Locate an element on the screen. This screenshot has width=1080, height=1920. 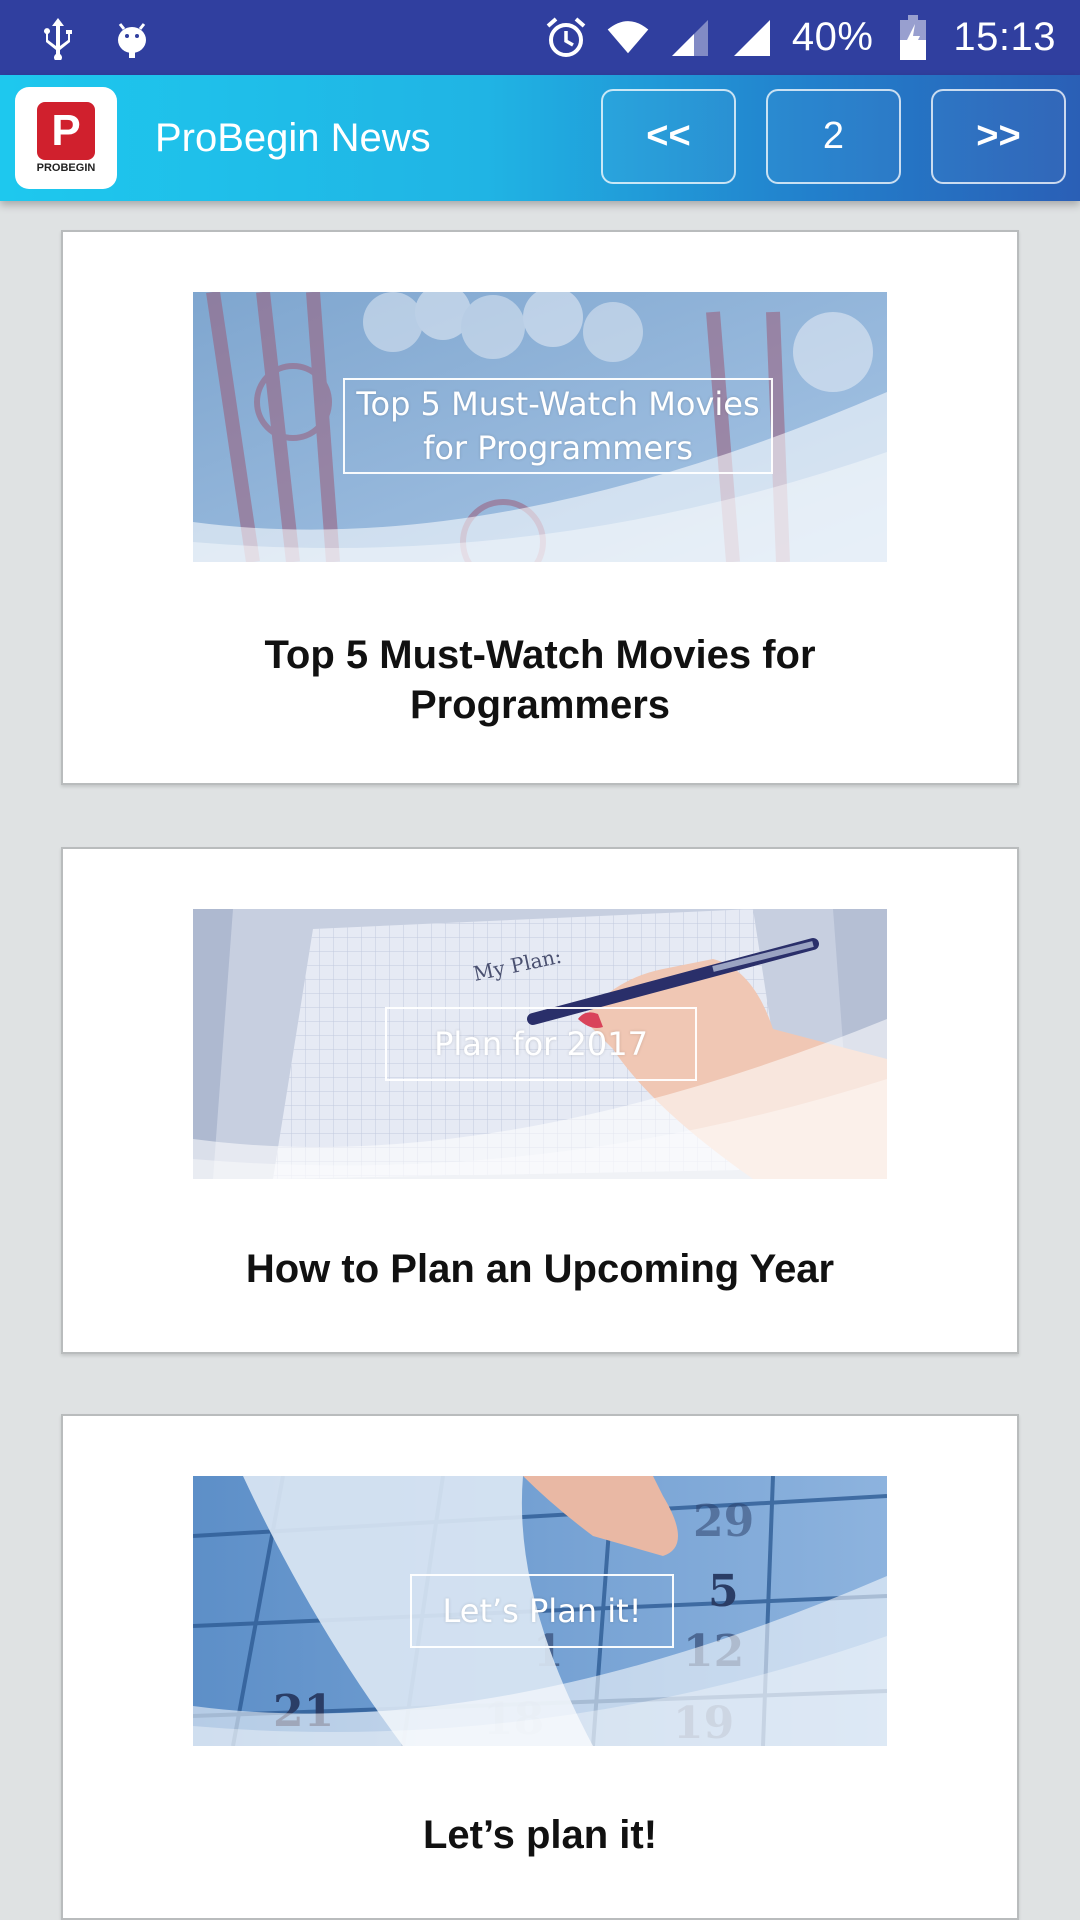
usb-icon is located at coordinates (58, 38).